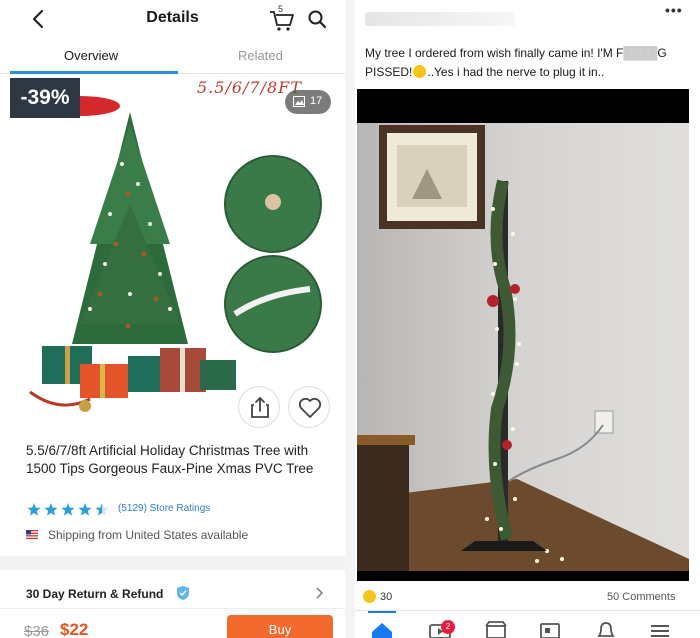 This screenshot has width=700, height=638. What do you see at coordinates (640, 53) in the screenshot?
I see `censored-word: ████` at bounding box center [640, 53].